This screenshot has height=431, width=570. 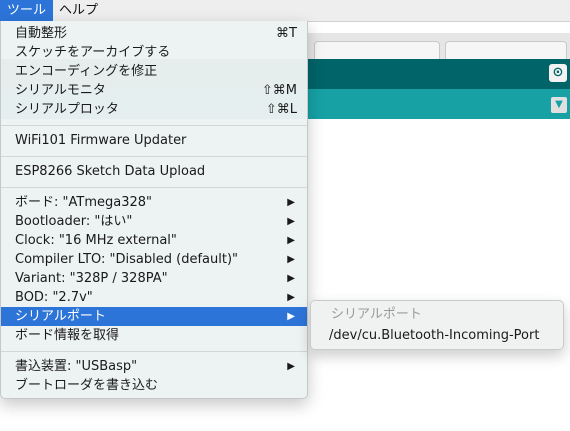 What do you see at coordinates (154, 316) in the screenshot?
I see `menu-item-serial-port: シリアルポート ▶` at bounding box center [154, 316].